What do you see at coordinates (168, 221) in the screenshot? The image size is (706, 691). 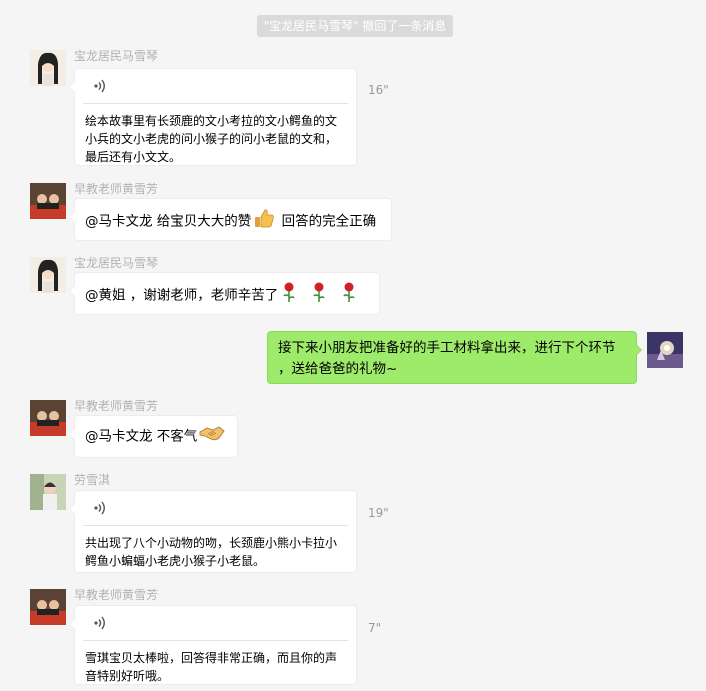 I see `message-text: @马卡文龙 给宝贝大大的赞` at bounding box center [168, 221].